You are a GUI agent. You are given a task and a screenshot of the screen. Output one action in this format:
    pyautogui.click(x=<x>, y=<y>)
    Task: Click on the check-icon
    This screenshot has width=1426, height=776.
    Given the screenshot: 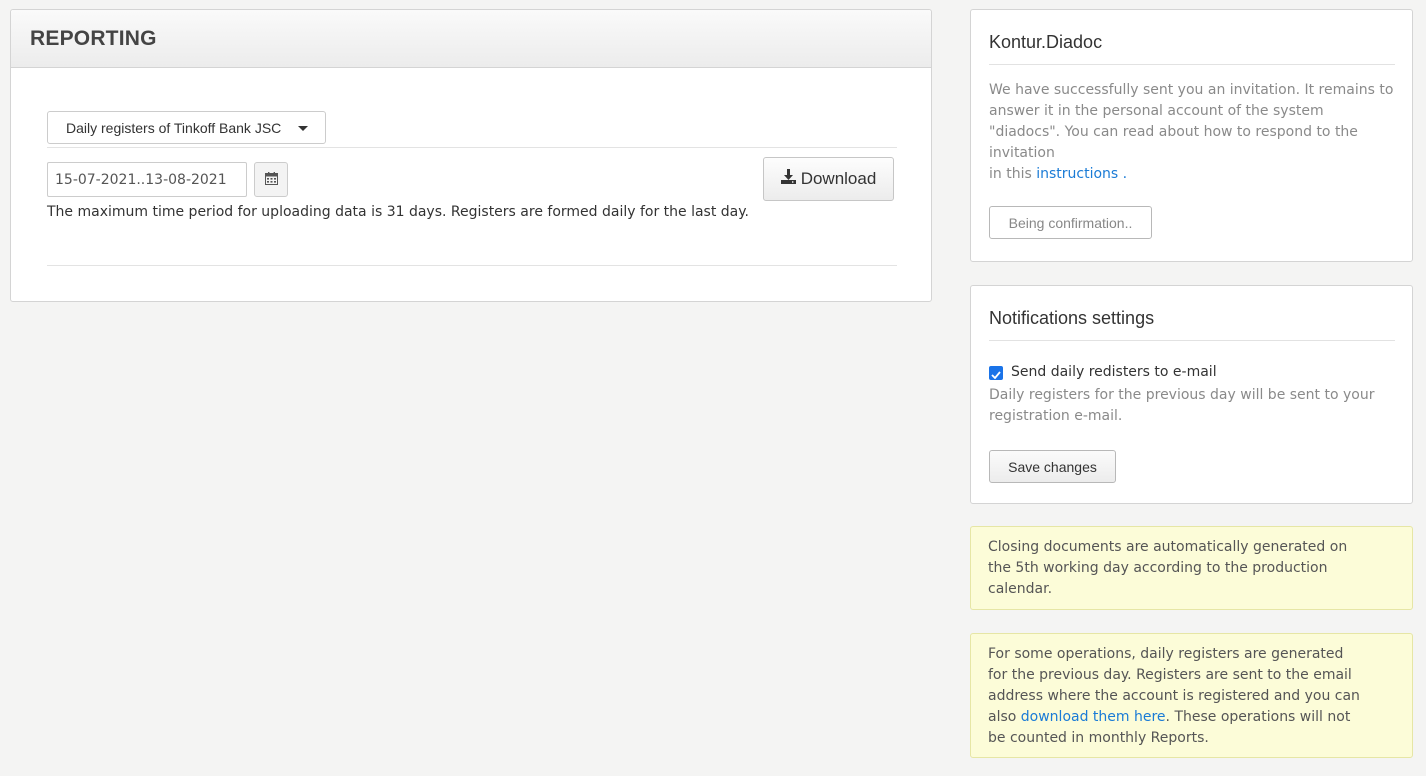 What is the action you would take?
    pyautogui.click(x=996, y=373)
    